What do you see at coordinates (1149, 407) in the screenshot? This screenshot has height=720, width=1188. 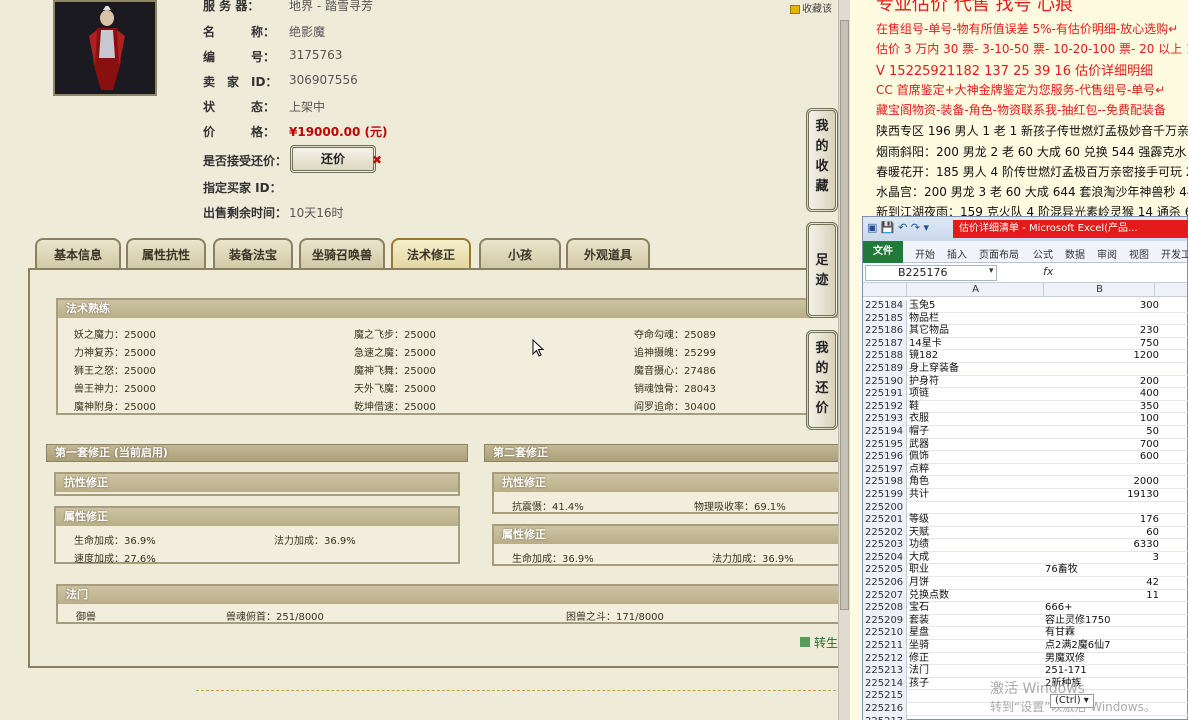 I see `cell-b: 350` at bounding box center [1149, 407].